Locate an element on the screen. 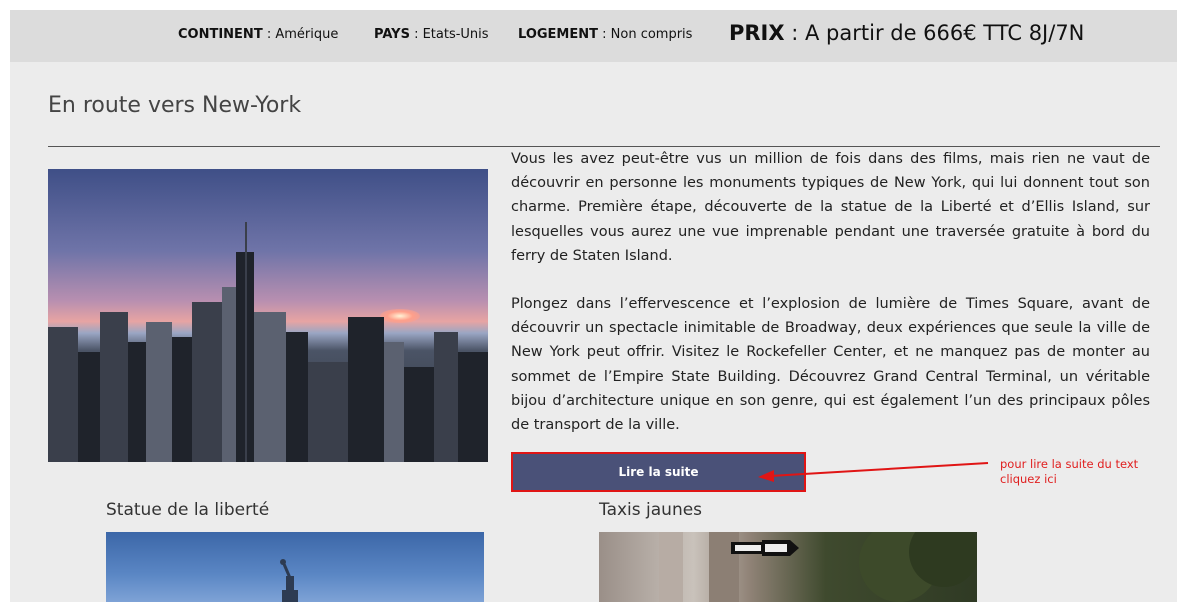 This screenshot has height=602, width=1177. statue-icon is located at coordinates (289, 580).